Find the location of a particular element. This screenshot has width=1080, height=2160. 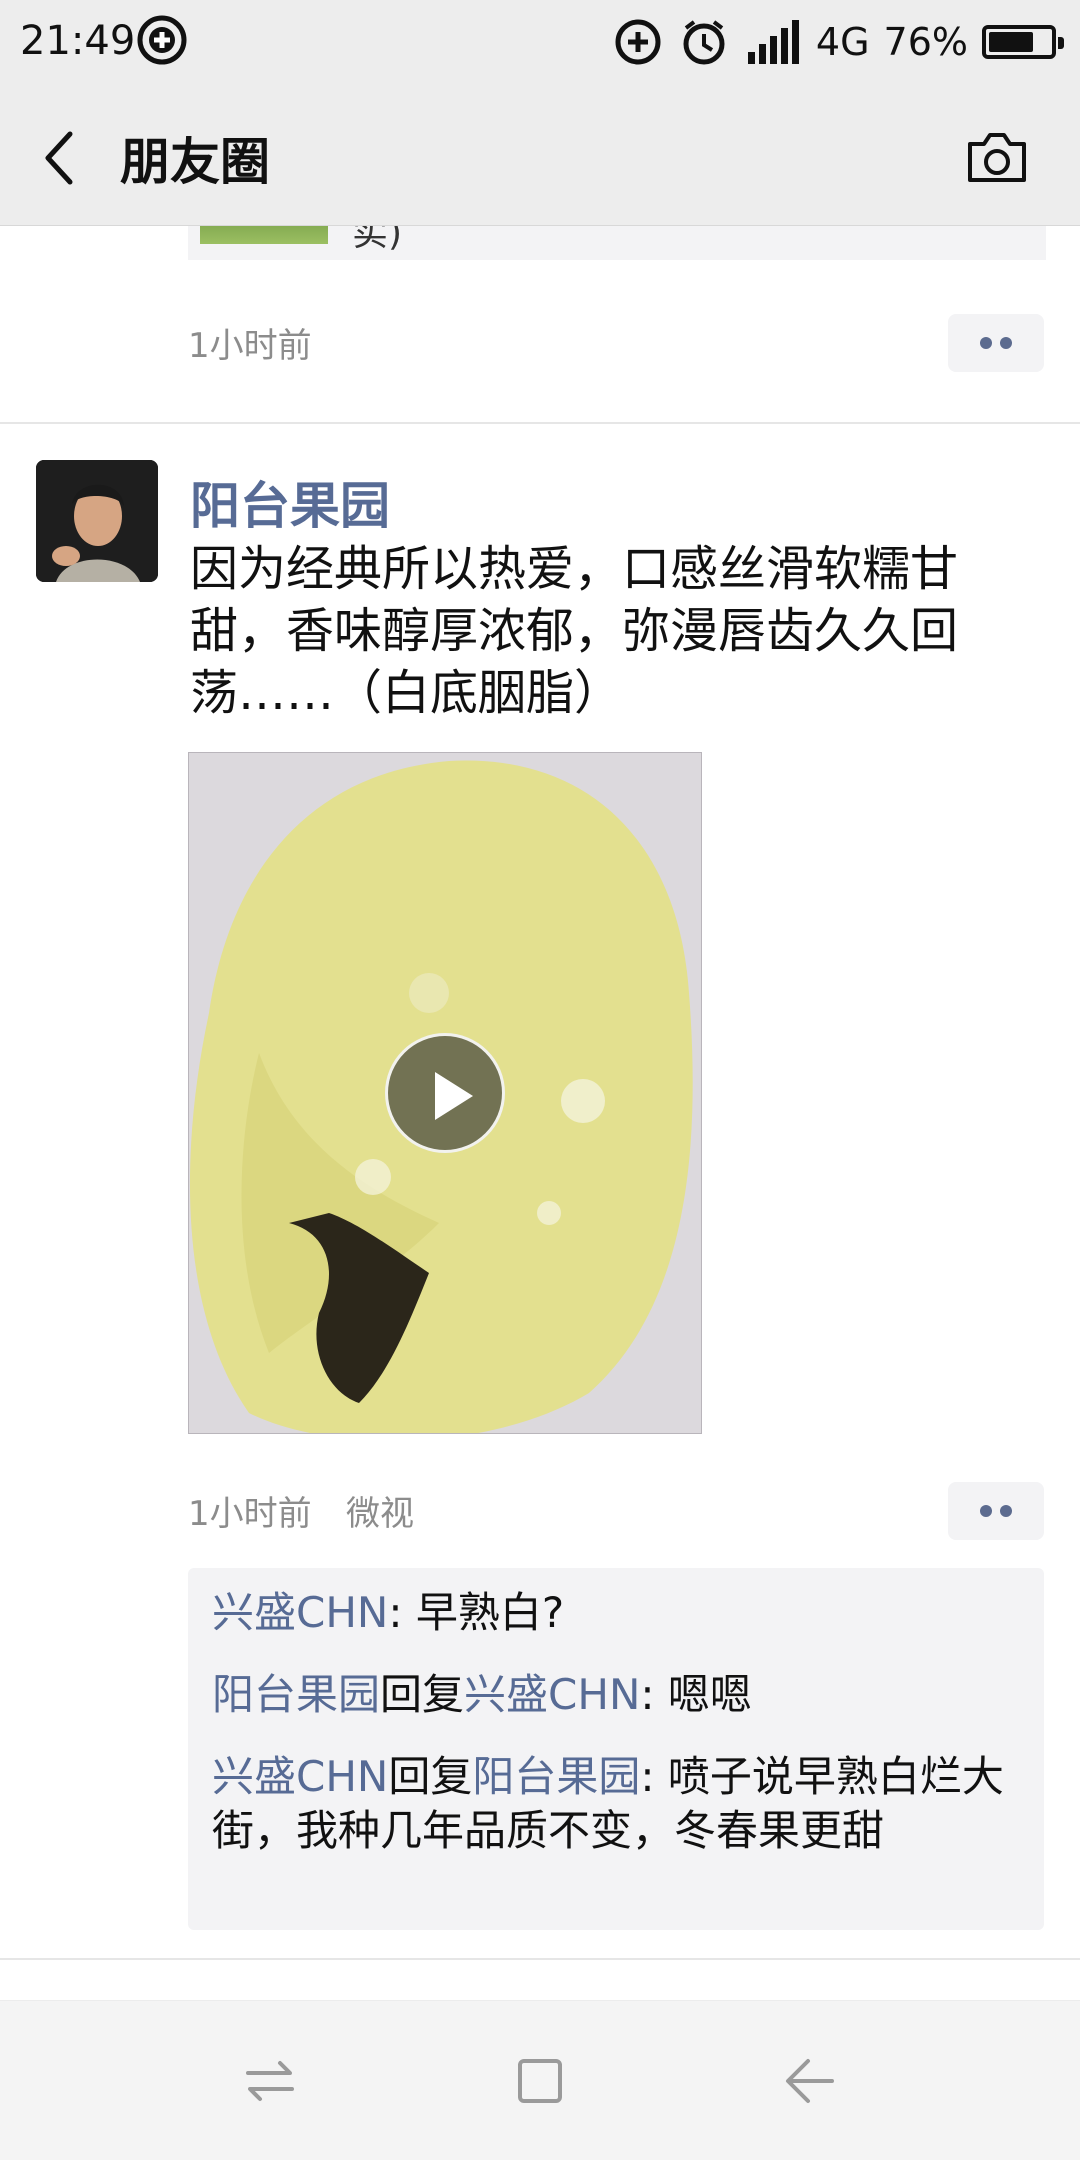

battery-level is located at coordinates (1011, 42).